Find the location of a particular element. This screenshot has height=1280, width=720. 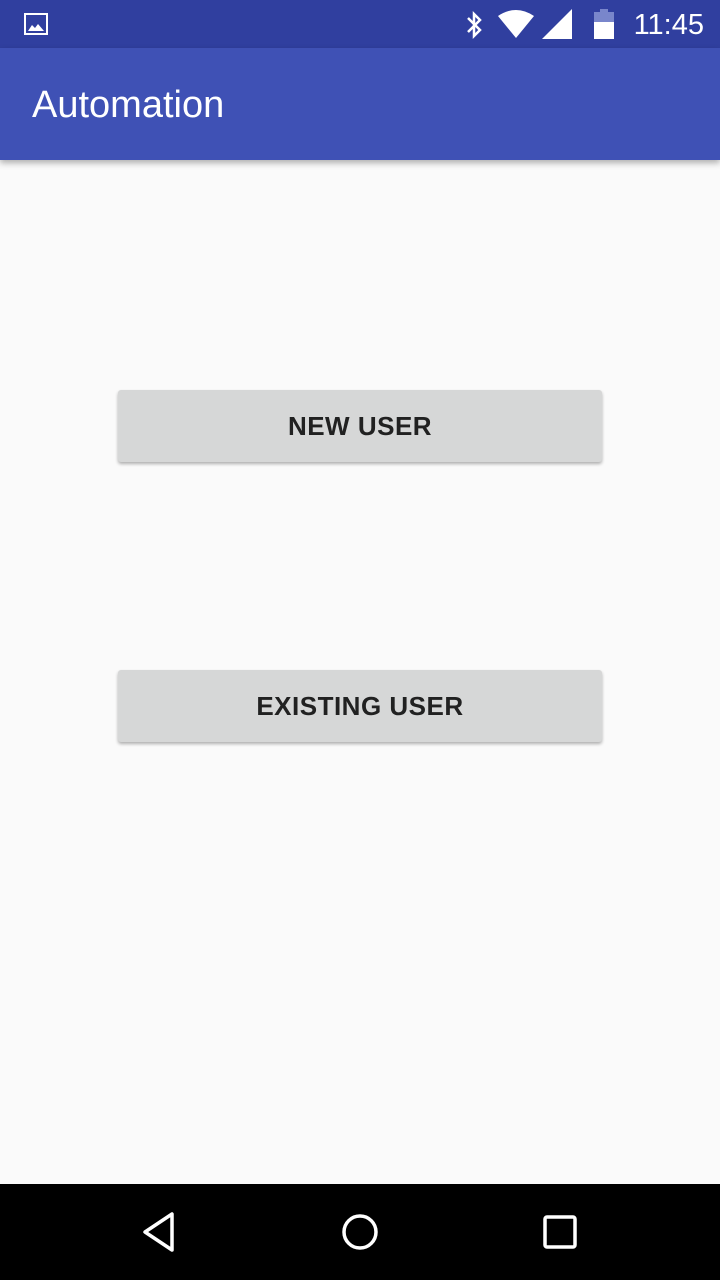

wifi-icon is located at coordinates (516, 24).